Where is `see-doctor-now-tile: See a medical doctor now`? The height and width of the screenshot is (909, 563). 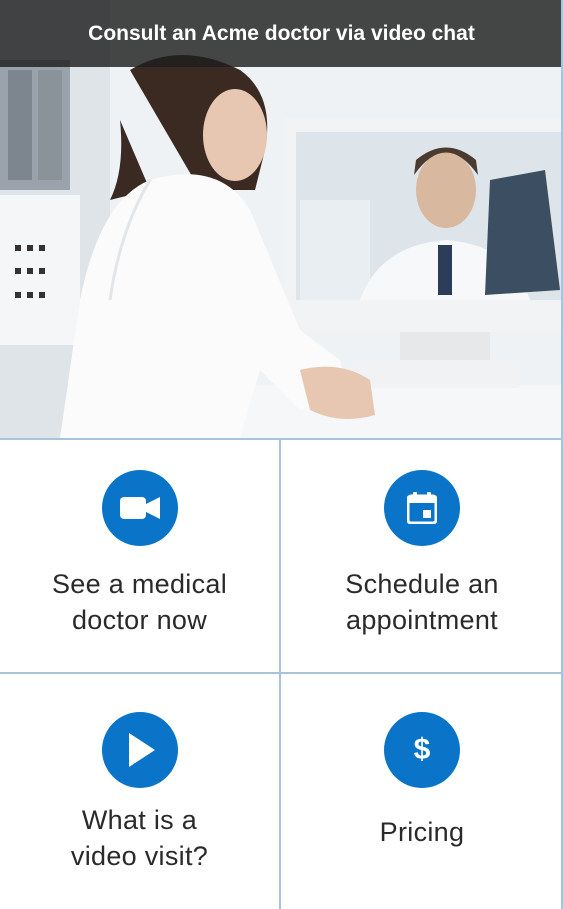
see-doctor-now-tile: See a medical doctor now is located at coordinates (140, 557).